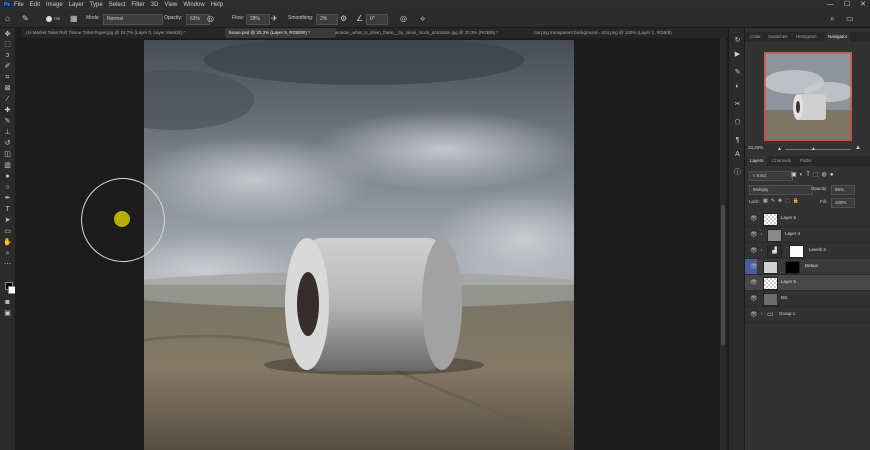 This screenshot has height=450, width=870. Describe the element at coordinates (25, 18) in the screenshot. I see `brush-tool-icon: ✎` at that location.